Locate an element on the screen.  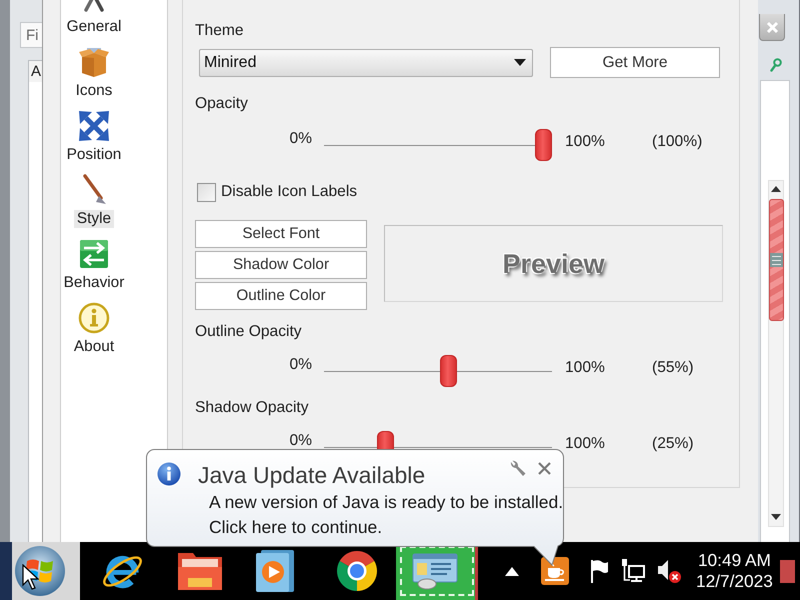
notification-title: Java Update Available is located at coordinates (312, 475).